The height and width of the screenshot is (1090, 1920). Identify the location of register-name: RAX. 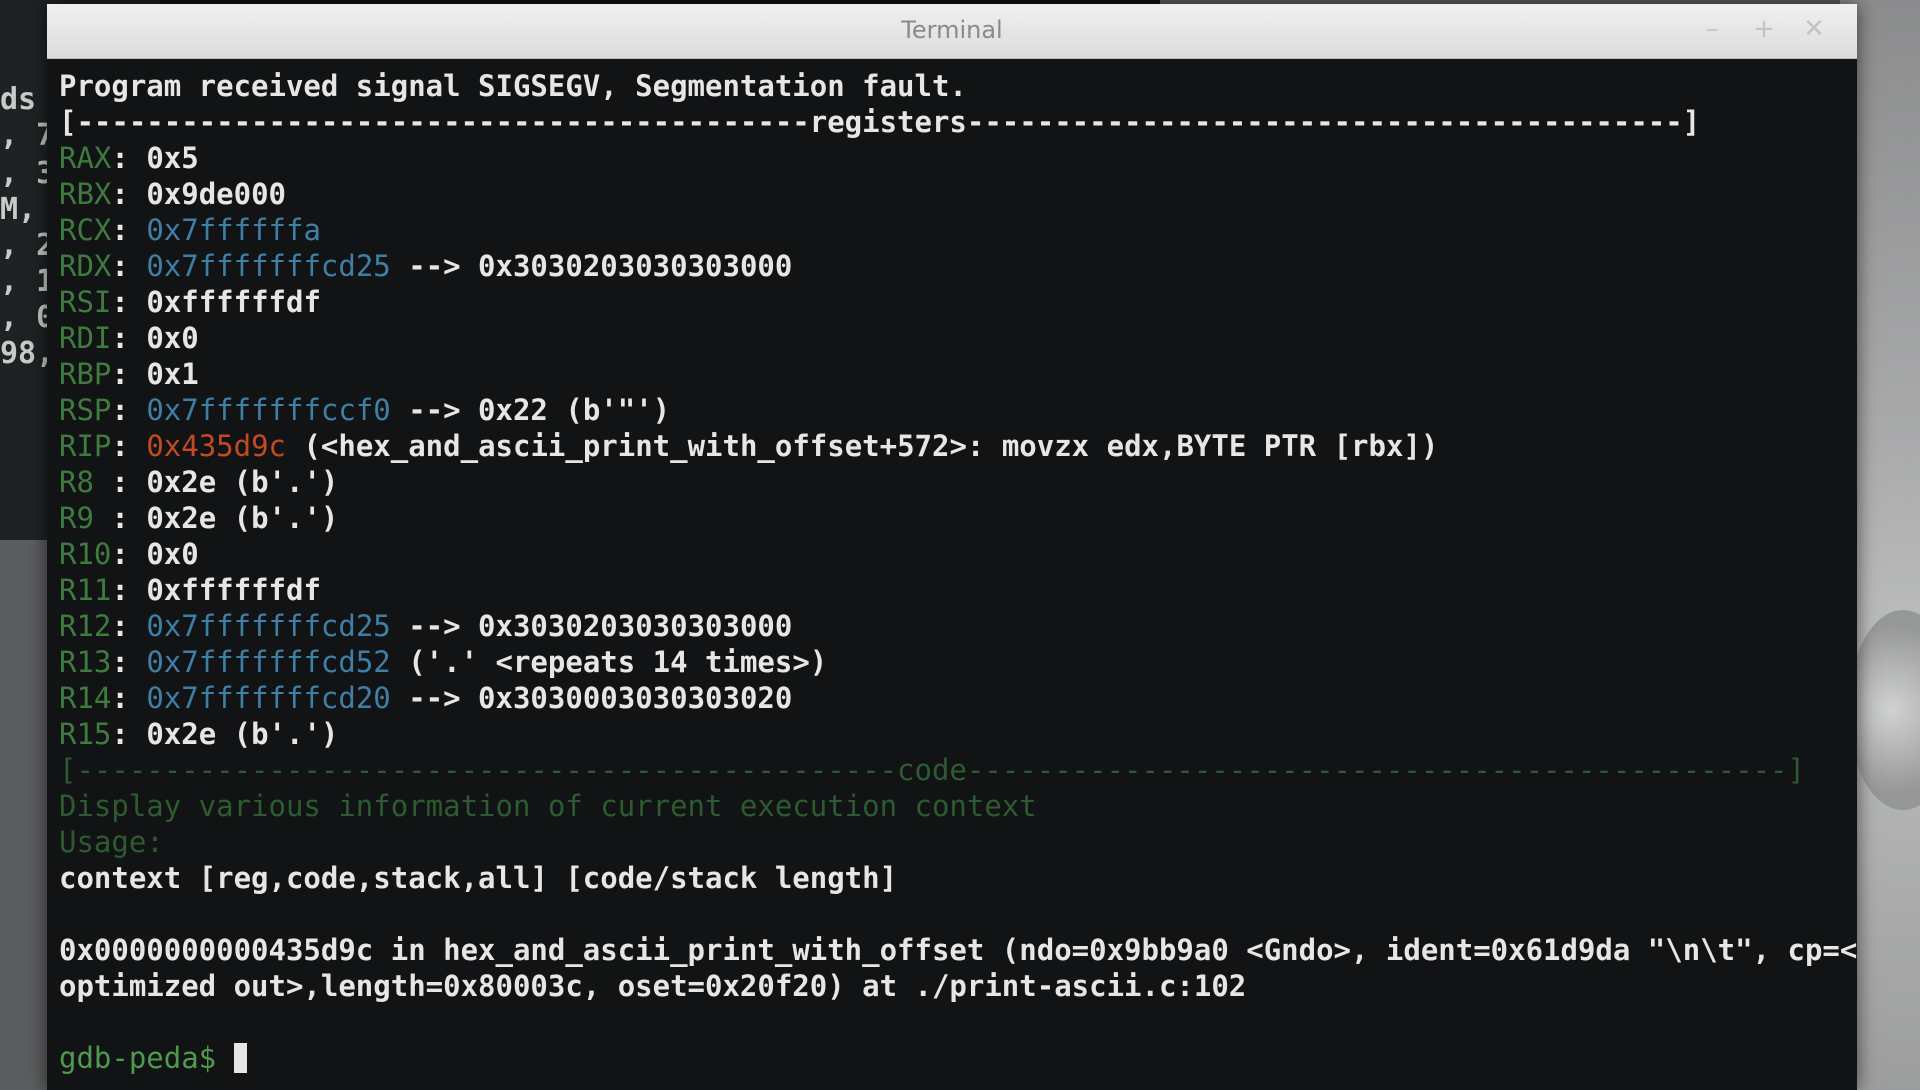
(85, 158).